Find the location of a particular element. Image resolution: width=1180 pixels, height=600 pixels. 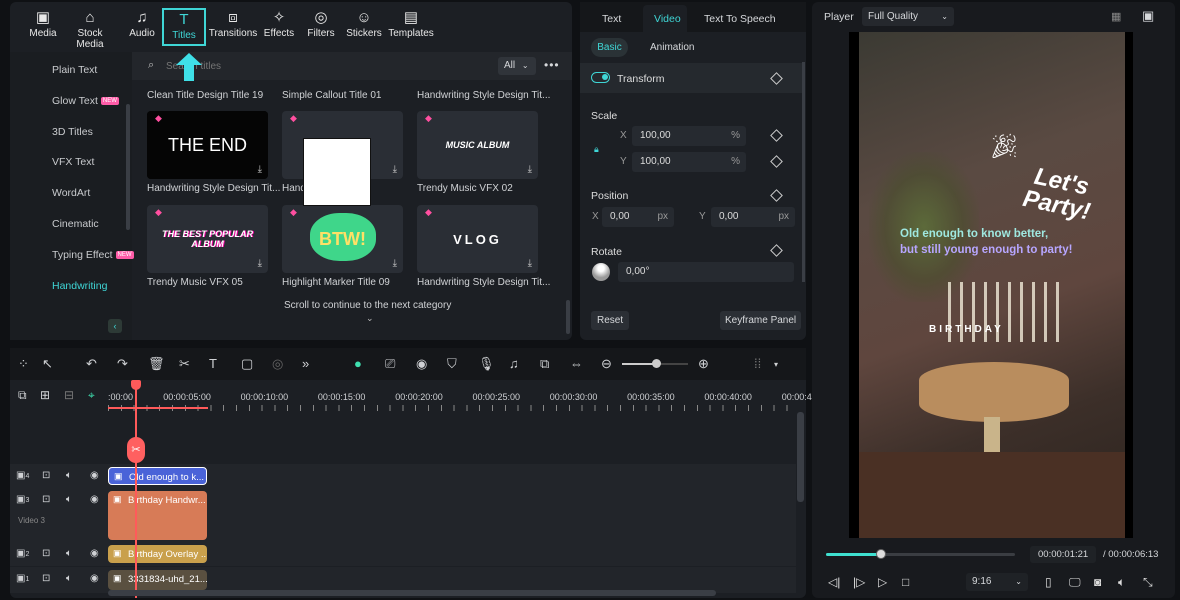

subtab-basic: Basic is located at coordinates (609, 47).